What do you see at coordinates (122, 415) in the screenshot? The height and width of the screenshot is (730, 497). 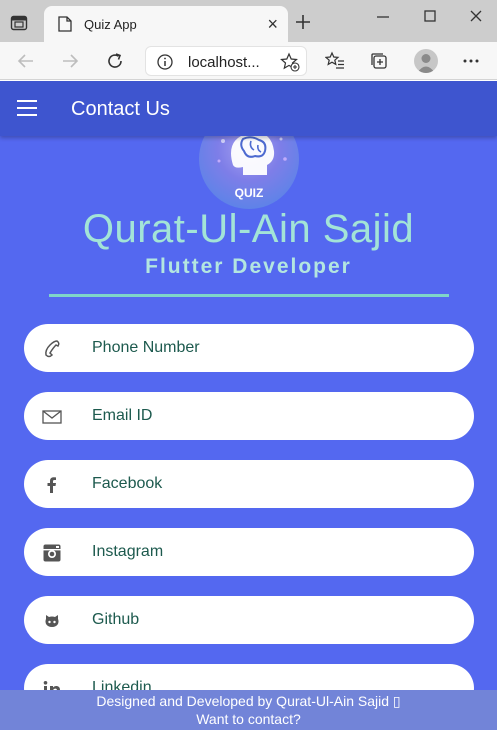 I see `contact-label: Email ID` at bounding box center [122, 415].